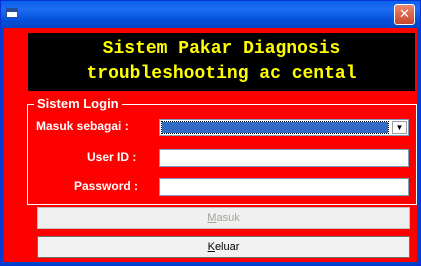 The image size is (421, 266). Describe the element at coordinates (12, 13) in the screenshot. I see `window-icon` at that location.